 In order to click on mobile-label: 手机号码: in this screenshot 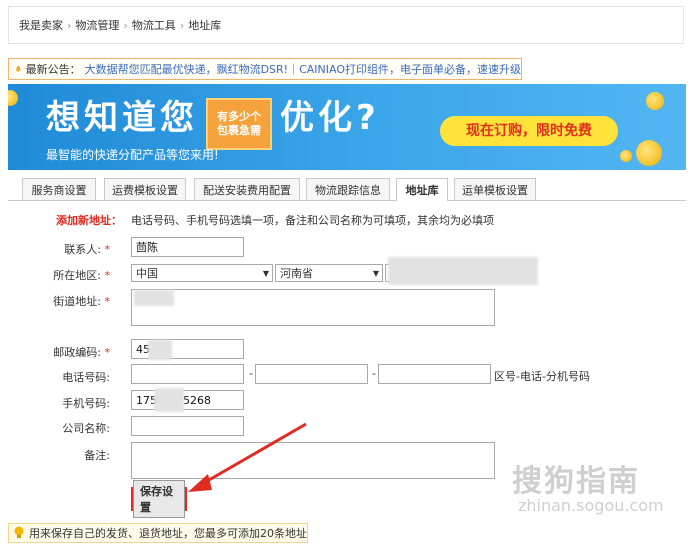, I will do `click(86, 403)`.